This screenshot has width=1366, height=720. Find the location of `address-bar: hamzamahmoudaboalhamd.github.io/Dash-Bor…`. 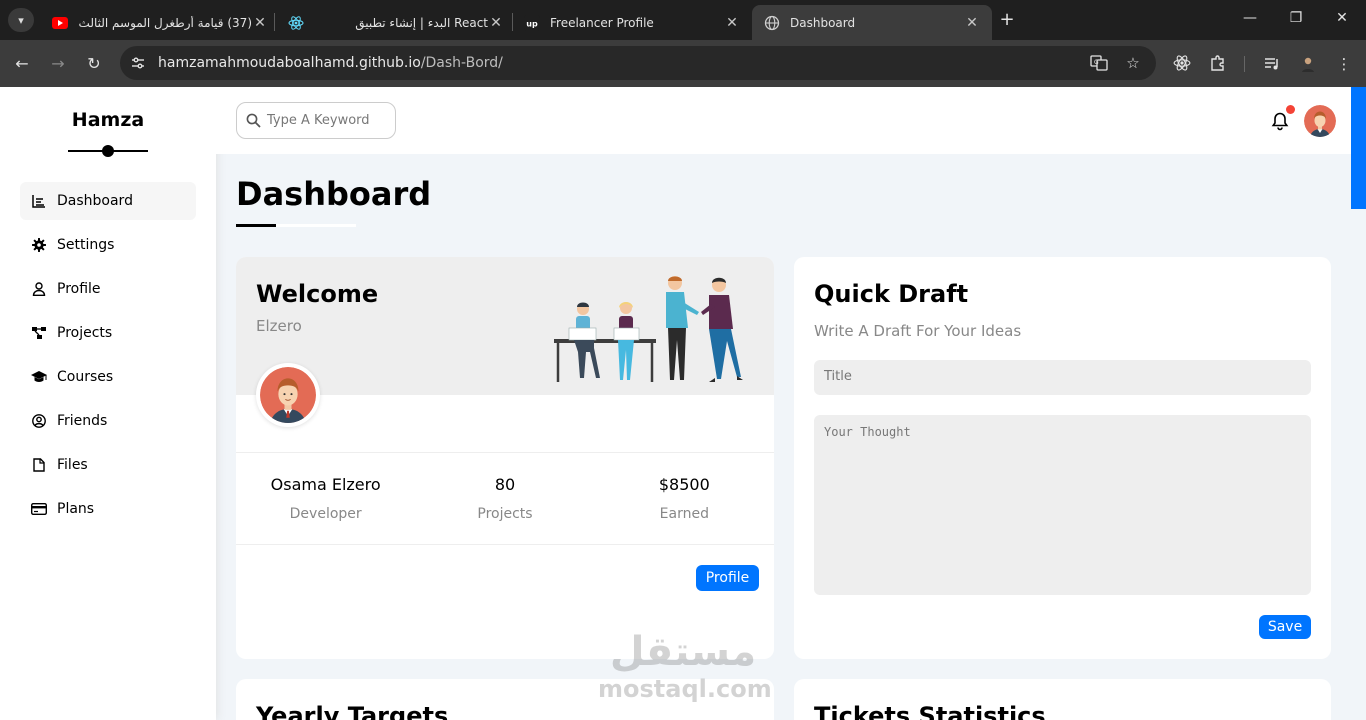

address-bar: hamzamahmoudaboalhamd.github.io/Dash-Bor… is located at coordinates (638, 63).